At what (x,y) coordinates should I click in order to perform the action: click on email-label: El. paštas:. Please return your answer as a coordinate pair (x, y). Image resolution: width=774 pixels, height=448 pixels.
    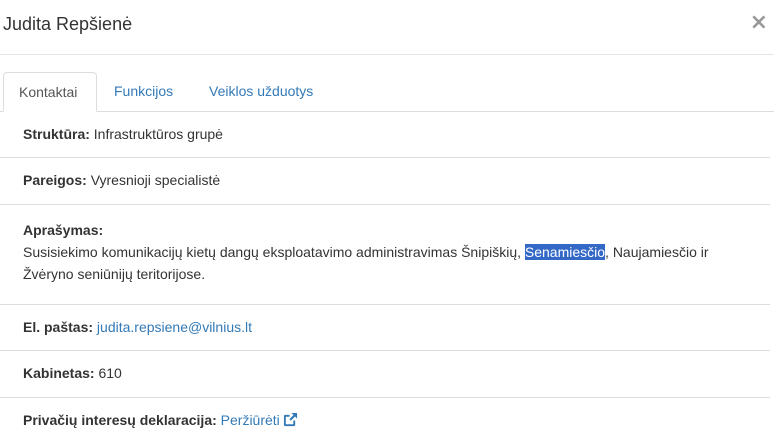
    Looking at the image, I should click on (58, 327).